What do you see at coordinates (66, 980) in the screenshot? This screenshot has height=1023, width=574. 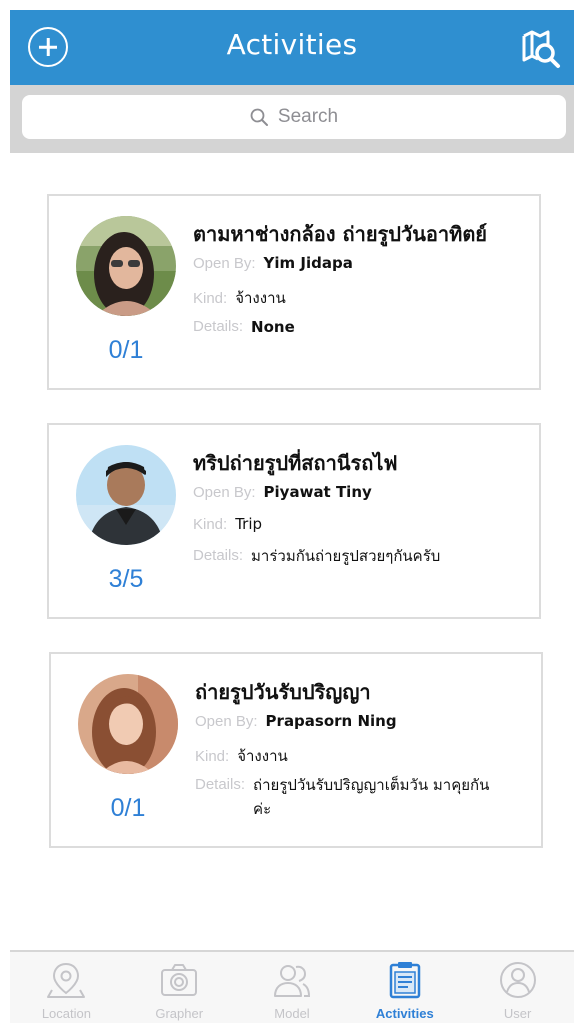 I see `map-pin-icon` at bounding box center [66, 980].